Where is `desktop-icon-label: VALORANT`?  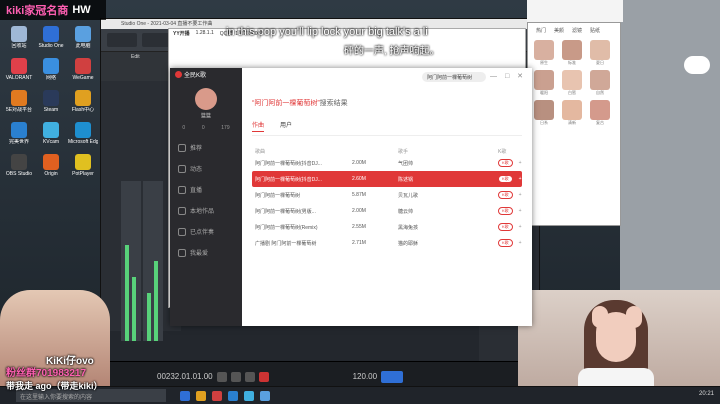 desktop-icon-label: VALORANT is located at coordinates (19, 78).